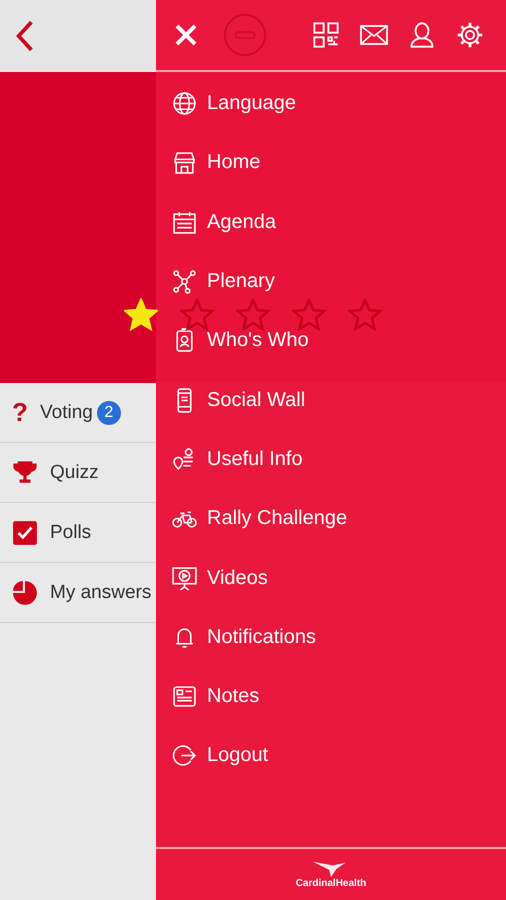 The image size is (506, 900). I want to click on menu-item: Who's Who, so click(331, 340).